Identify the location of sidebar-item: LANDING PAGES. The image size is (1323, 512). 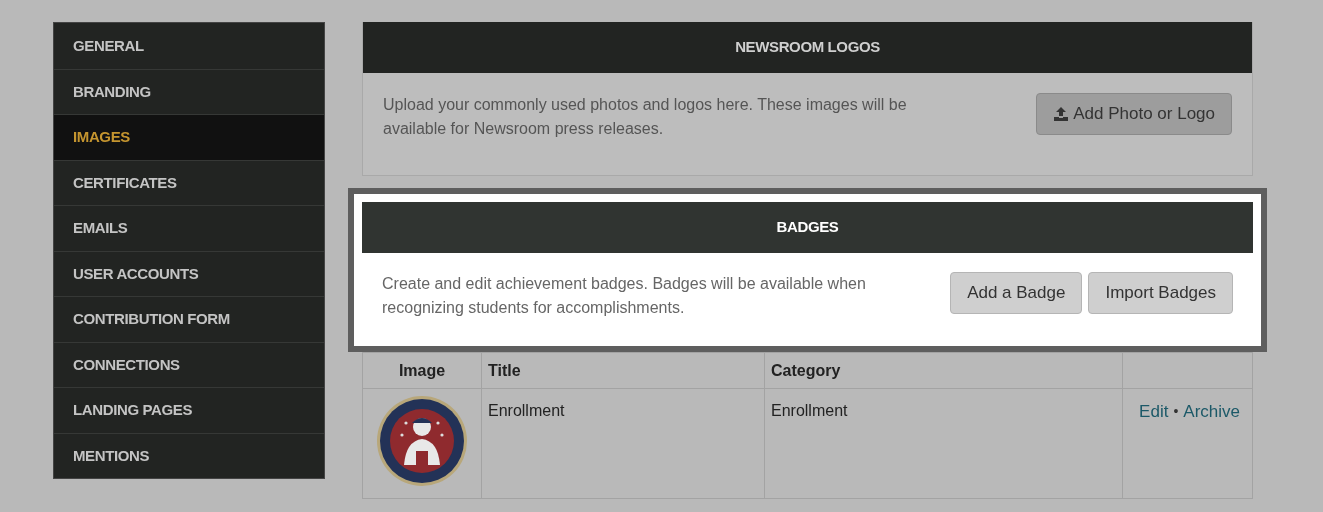
(189, 410).